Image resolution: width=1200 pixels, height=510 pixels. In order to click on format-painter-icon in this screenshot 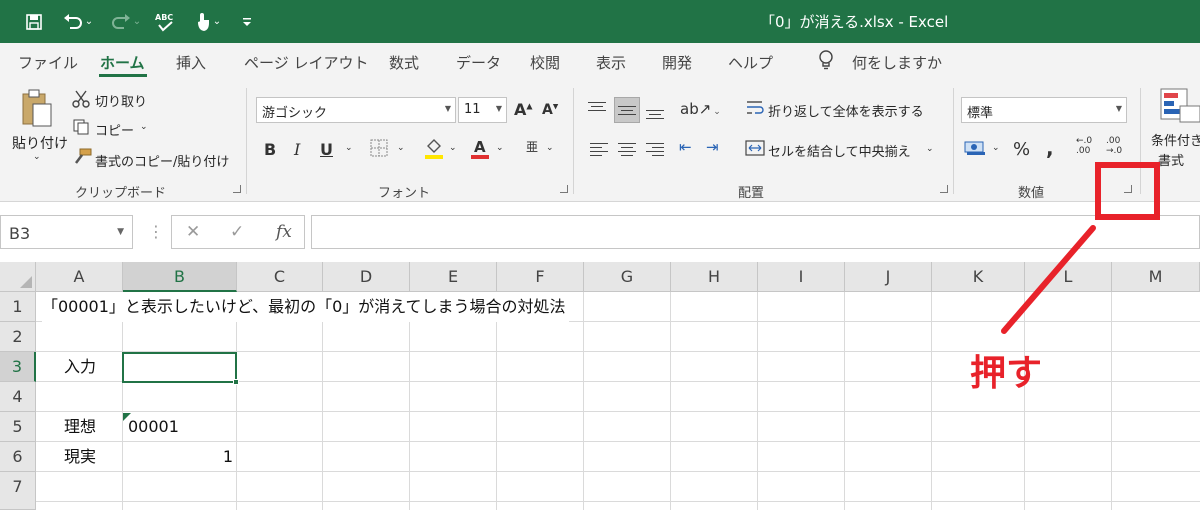, I will do `click(82, 159)`.